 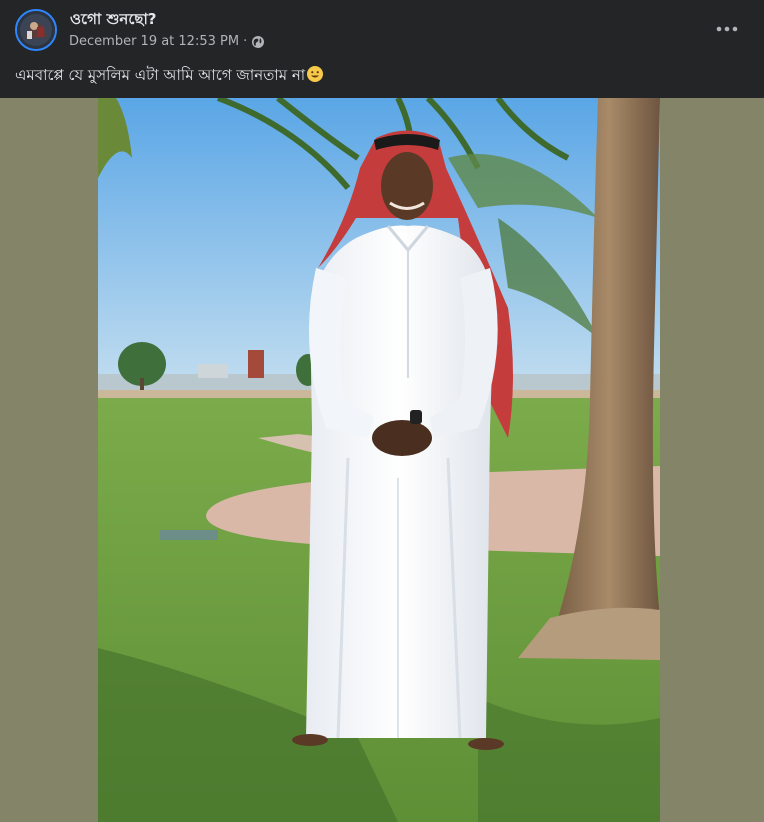 I want to click on post-caption: এমবাপ্পে যে মুসলিম এটা আমি আগে জানতাম না, so click(x=385, y=76).